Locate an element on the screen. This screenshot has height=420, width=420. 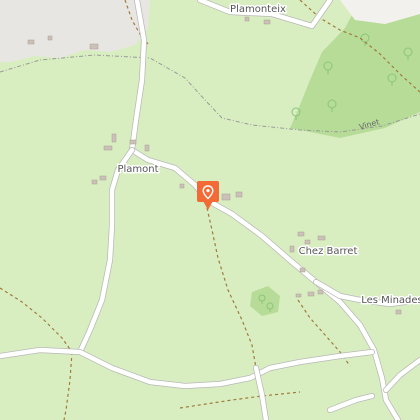
place-label-chez-barret: Chez Barret is located at coordinates (328, 251).